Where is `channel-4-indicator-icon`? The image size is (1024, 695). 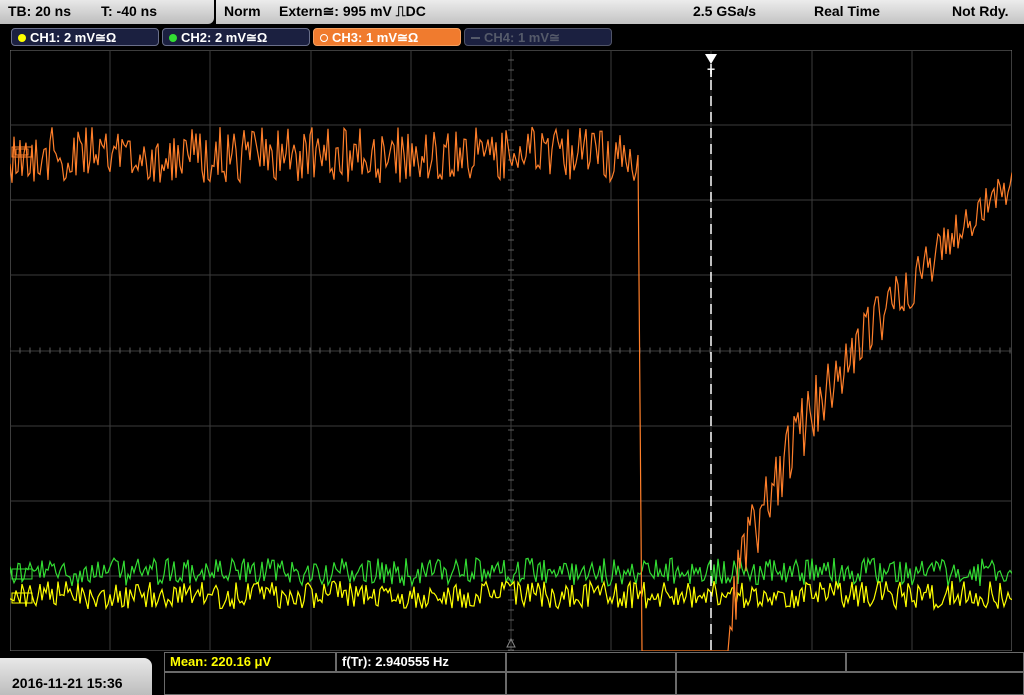 channel-4-indicator-icon is located at coordinates (475, 38).